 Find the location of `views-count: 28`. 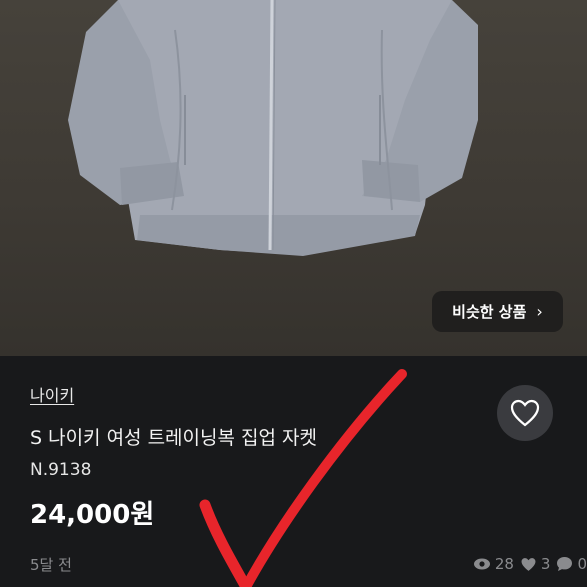

views-count: 28 is located at coordinates (504, 564).